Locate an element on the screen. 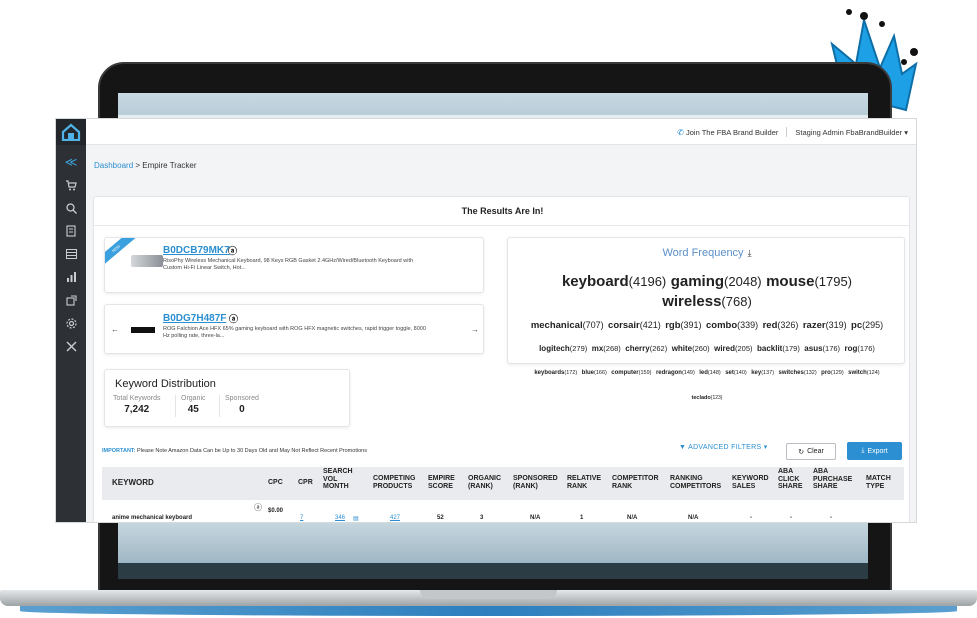  word-cloud-term: mechanical(707) is located at coordinates (567, 323).